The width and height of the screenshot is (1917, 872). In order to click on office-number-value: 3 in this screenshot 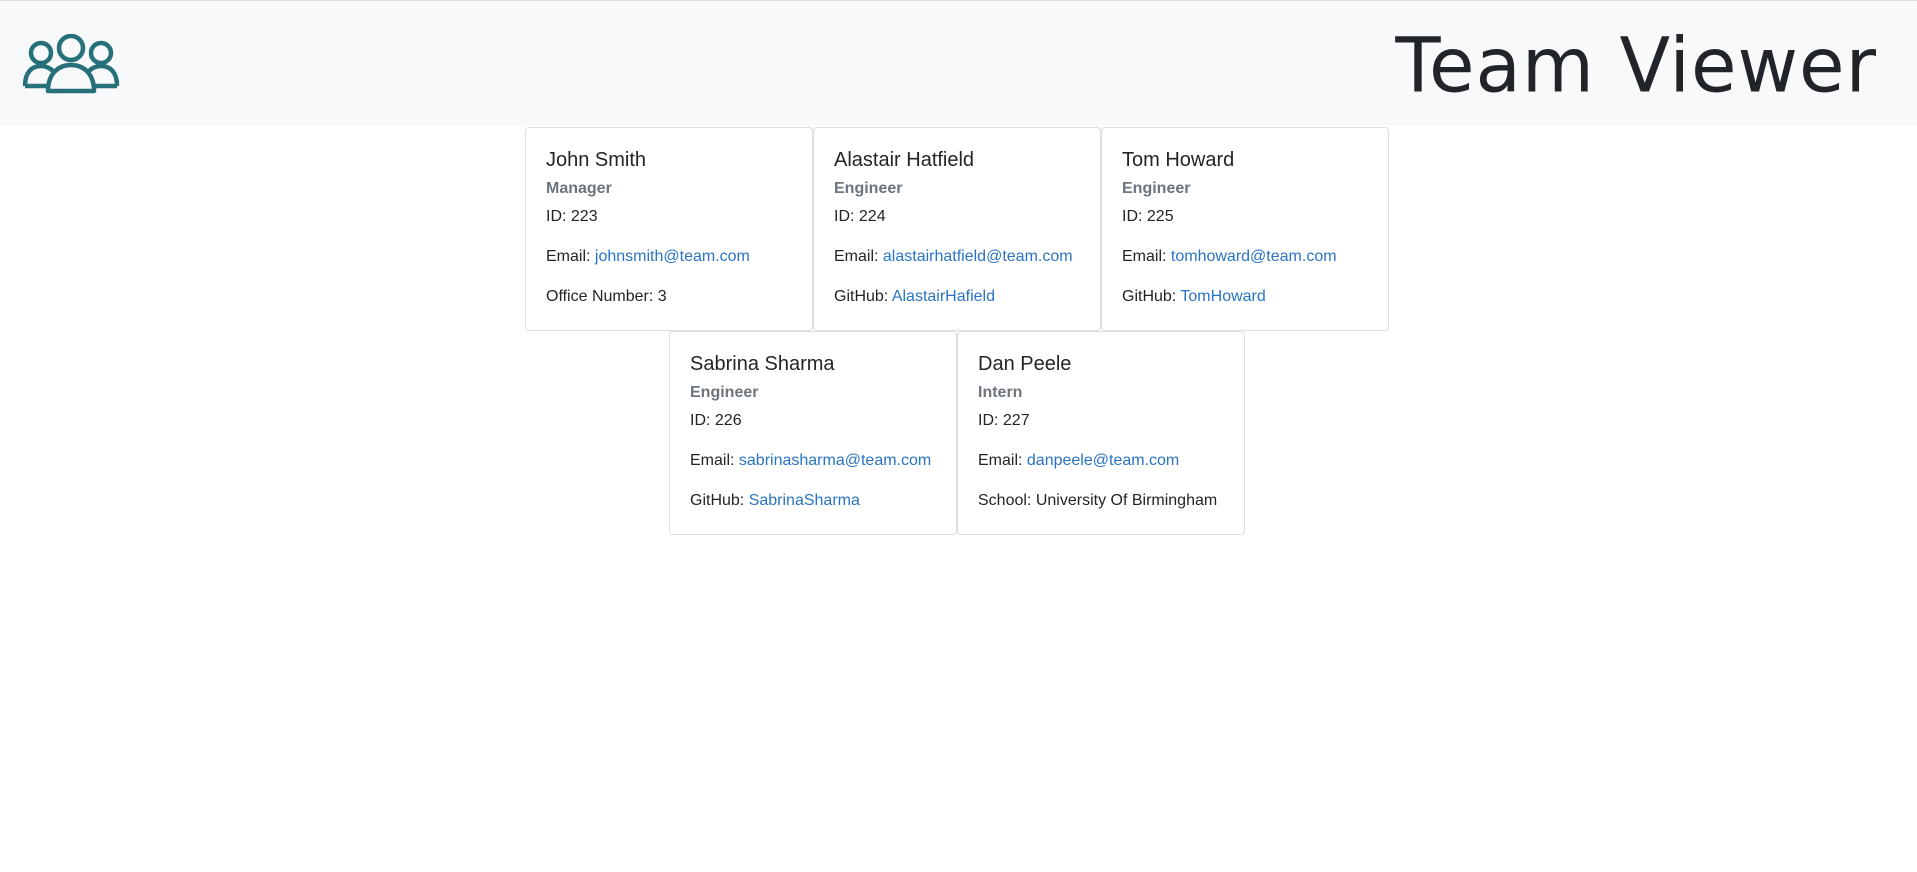, I will do `click(662, 296)`.